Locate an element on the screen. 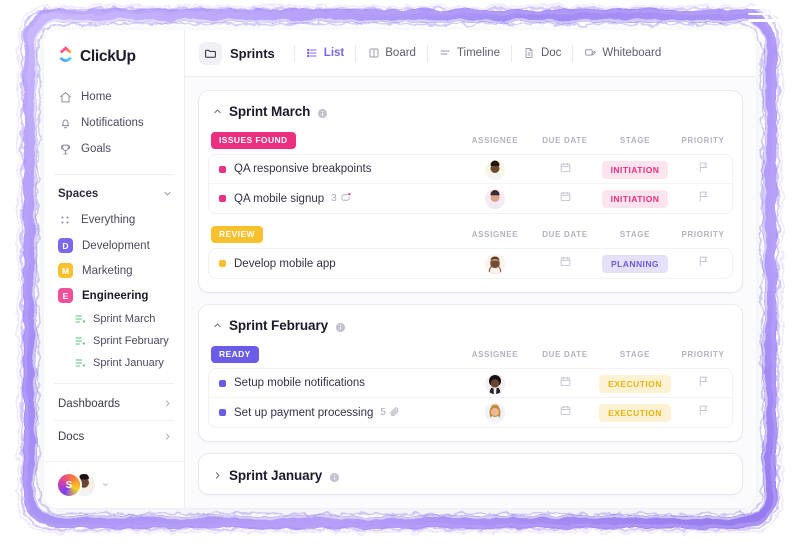  task-meta: 3 is located at coordinates (341, 199).